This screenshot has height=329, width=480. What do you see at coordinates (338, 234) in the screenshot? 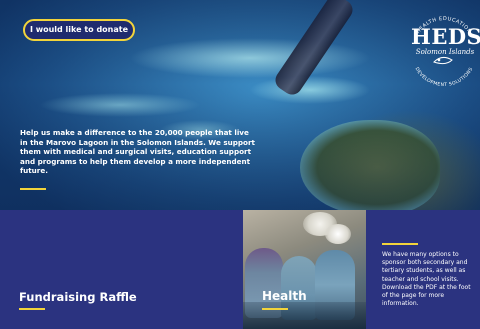
I see `surgical-light-image` at bounding box center [338, 234].